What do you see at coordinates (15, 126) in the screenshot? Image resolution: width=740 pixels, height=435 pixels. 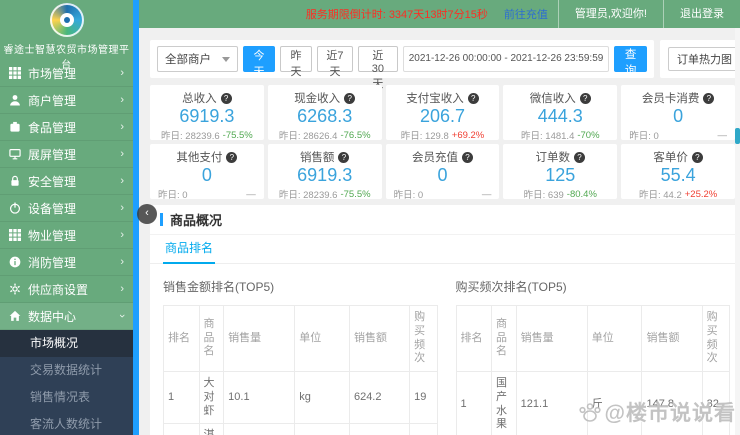 I see `box-icon` at bounding box center [15, 126].